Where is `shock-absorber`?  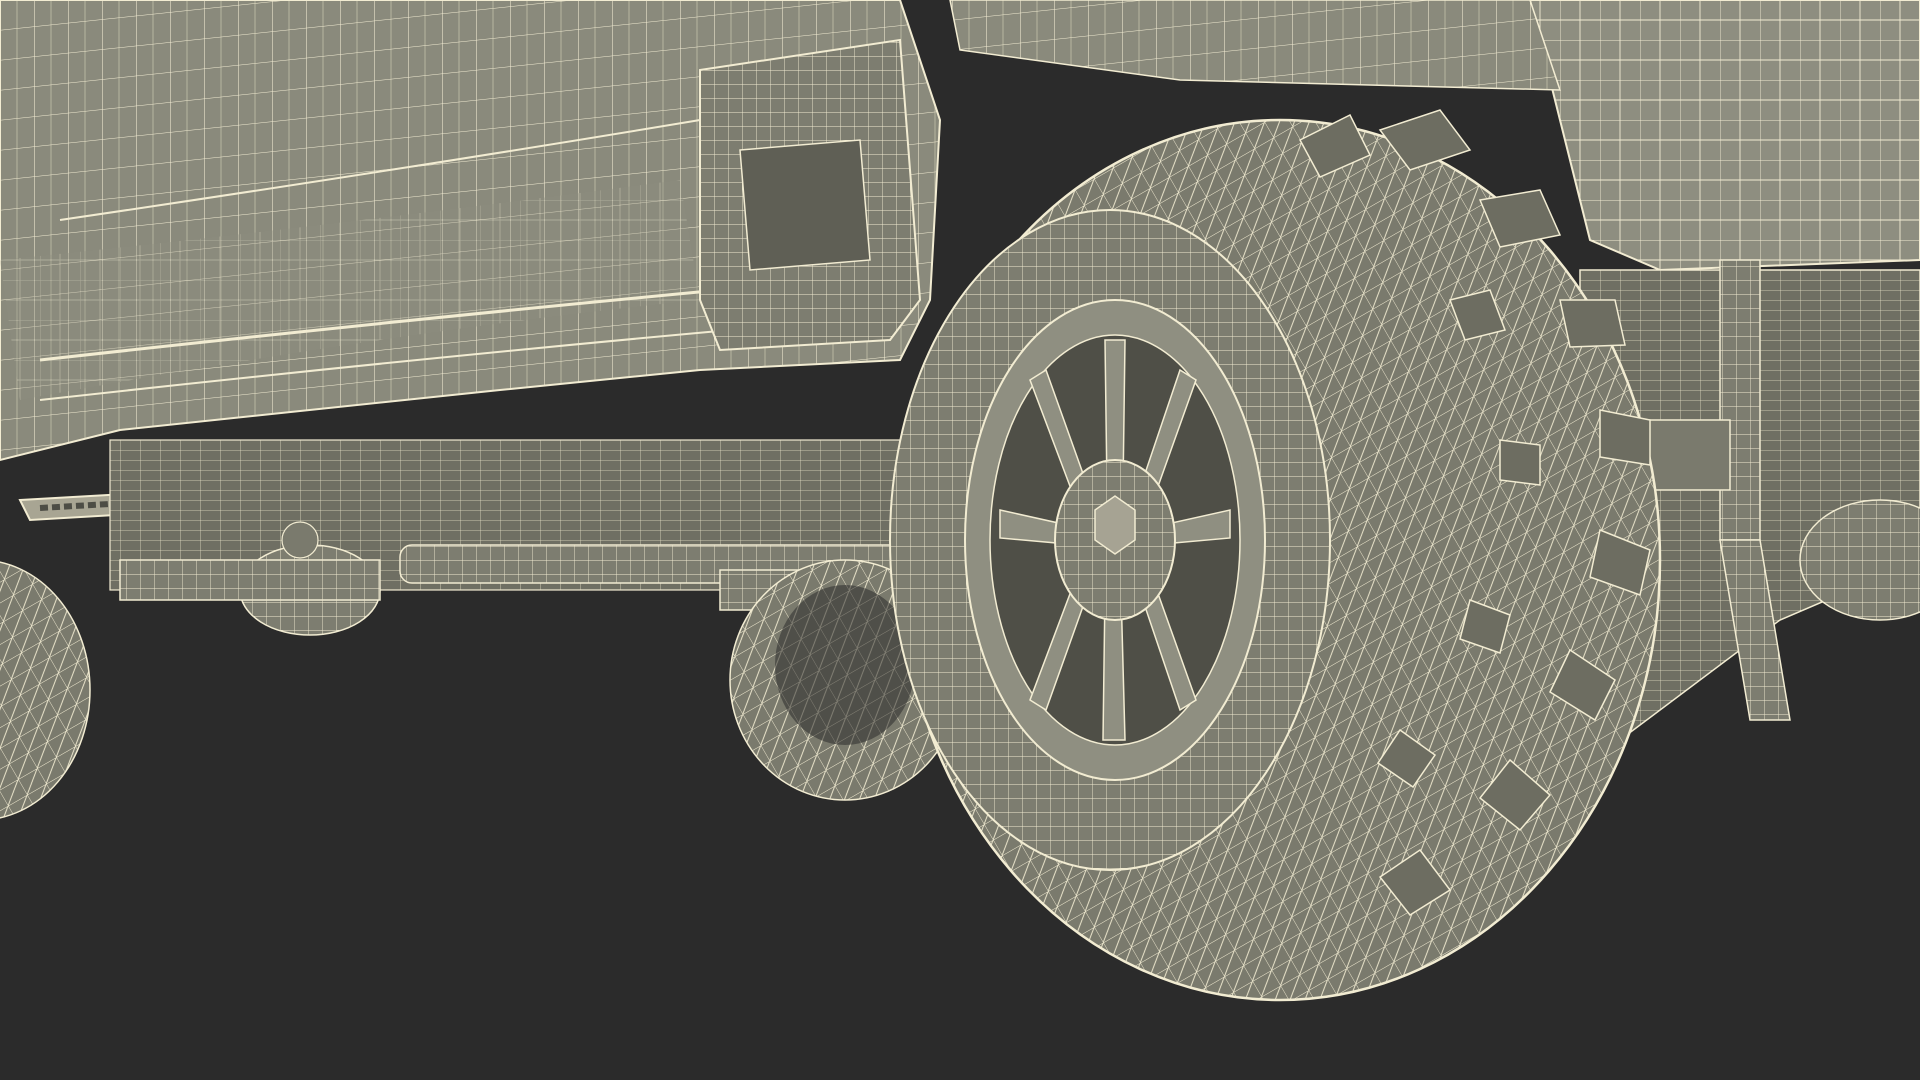 shock-absorber is located at coordinates (1740, 400).